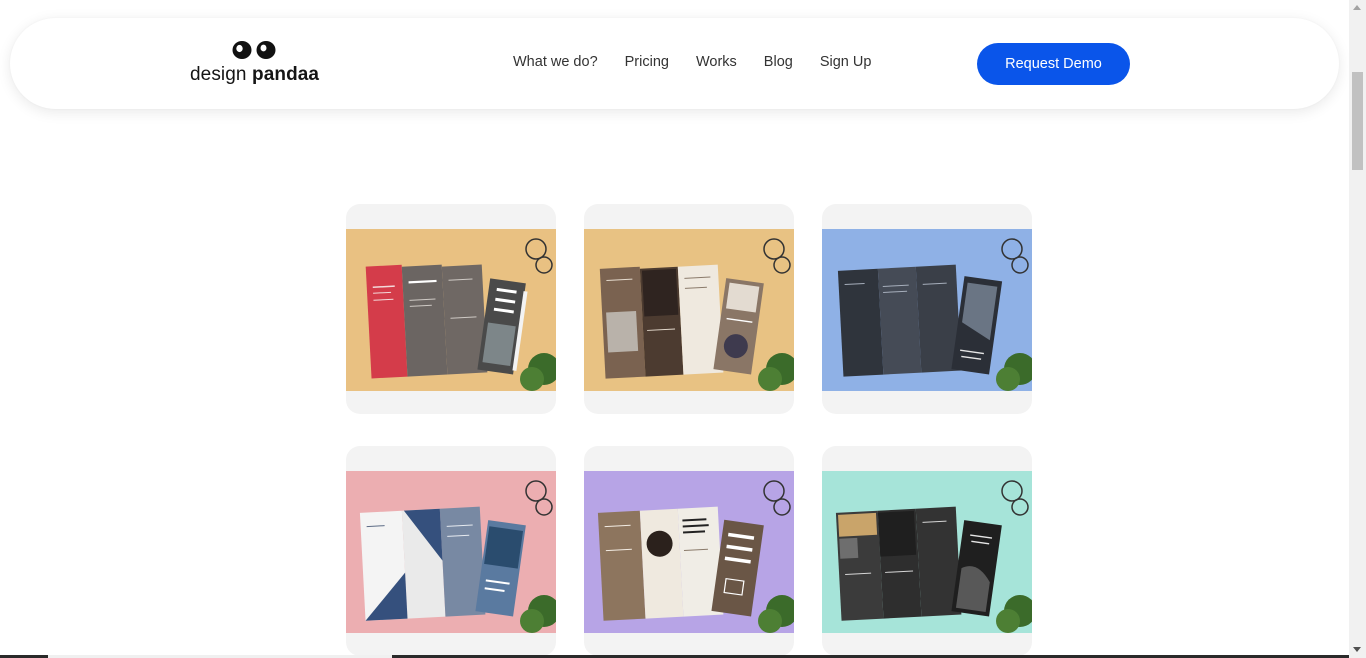 This screenshot has width=1366, height=658. What do you see at coordinates (692, 62) in the screenshot?
I see `main-nav: What we do? Pricing Works Blog Sign Up` at bounding box center [692, 62].